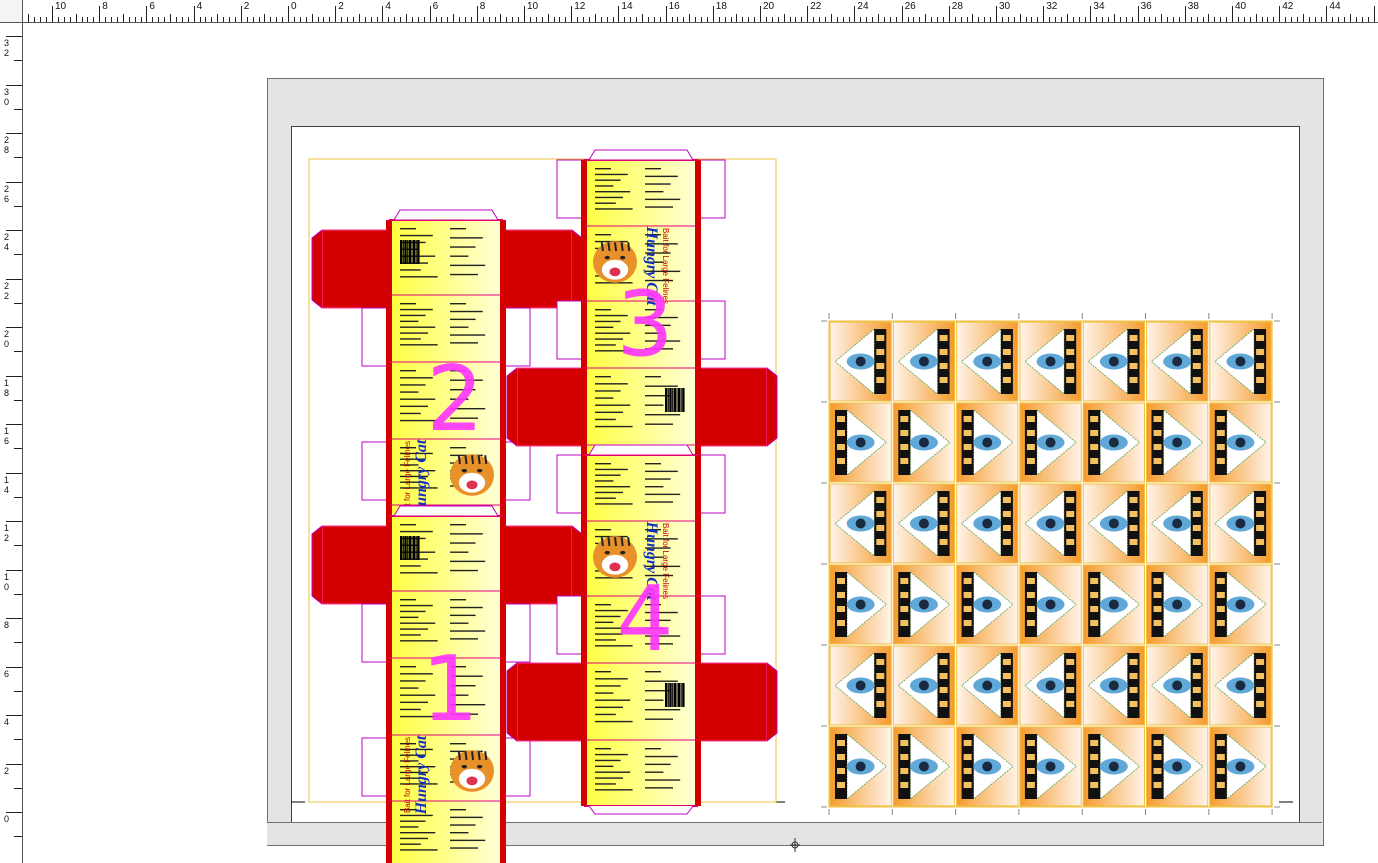 Image resolution: width=1378 pixels, height=863 pixels. I want to click on bottom-tuck-flap, so click(641, 810).